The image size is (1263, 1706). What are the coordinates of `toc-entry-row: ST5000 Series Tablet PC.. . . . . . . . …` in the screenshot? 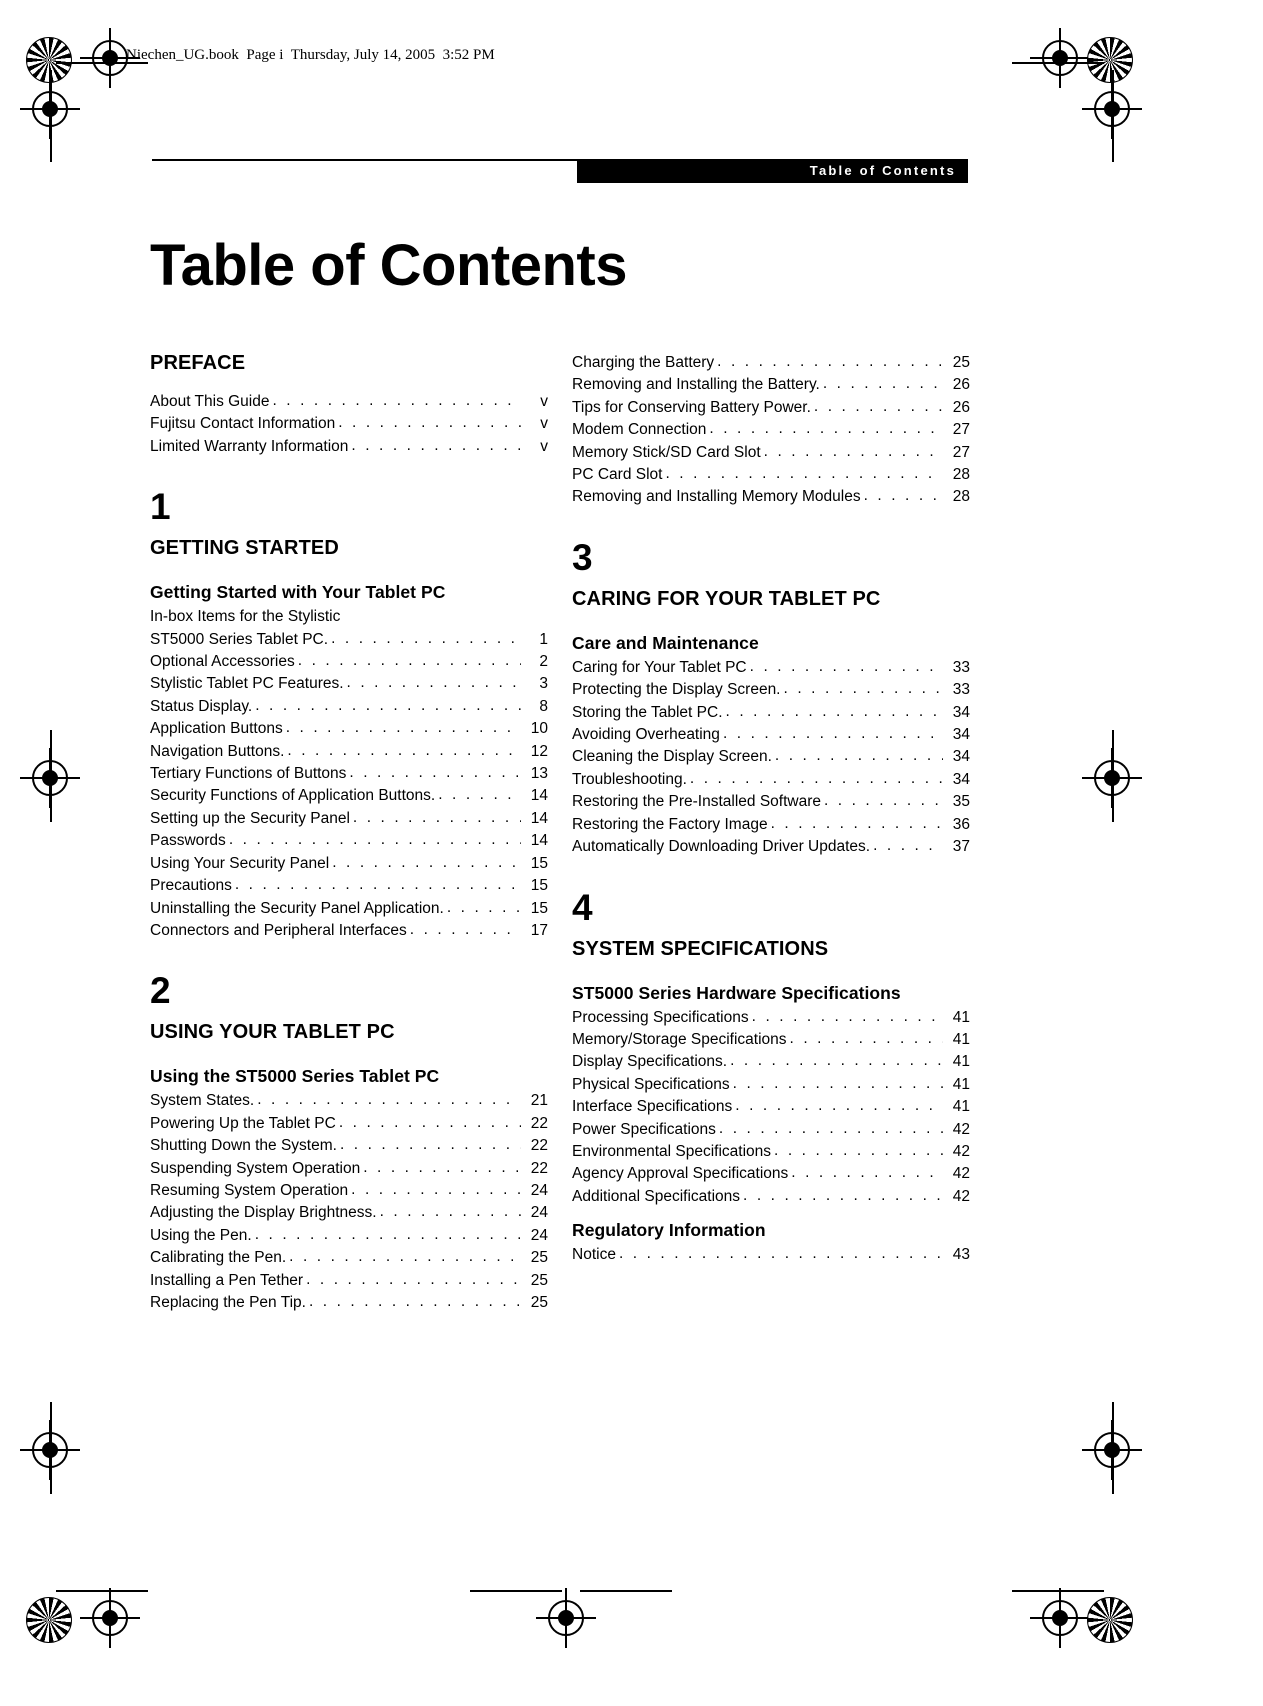 It's located at (349, 640).